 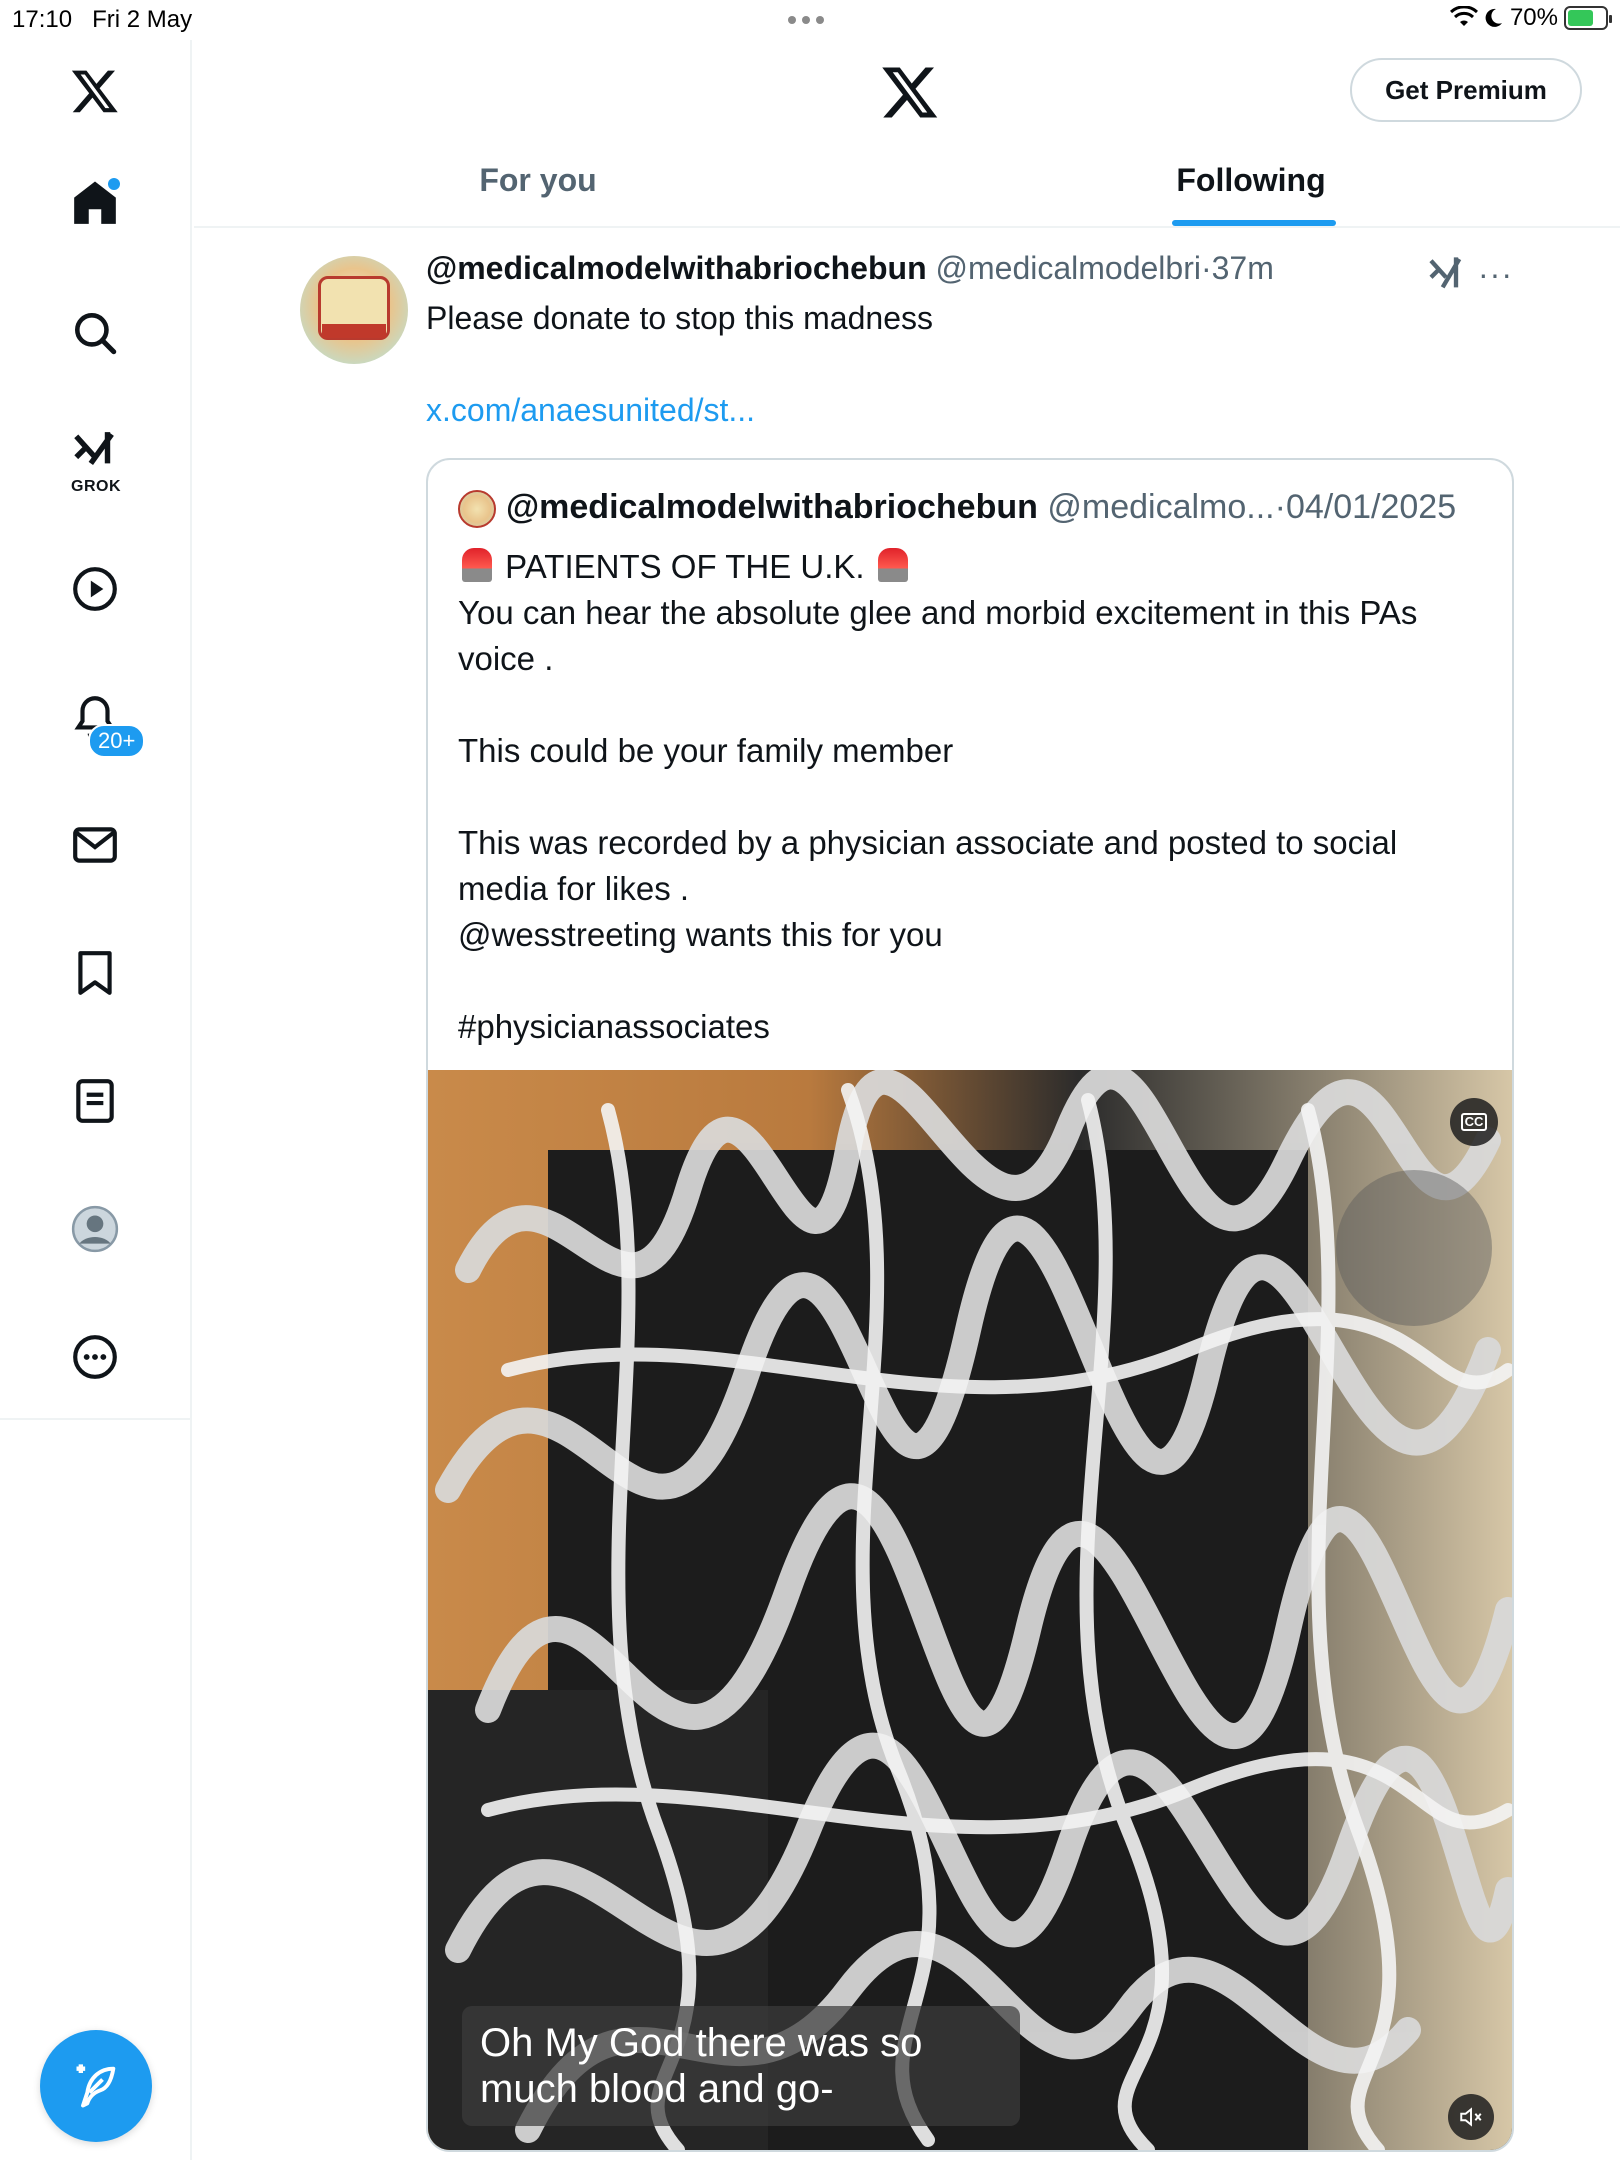 I want to click on post-more-icon: ···, so click(x=1495, y=274).